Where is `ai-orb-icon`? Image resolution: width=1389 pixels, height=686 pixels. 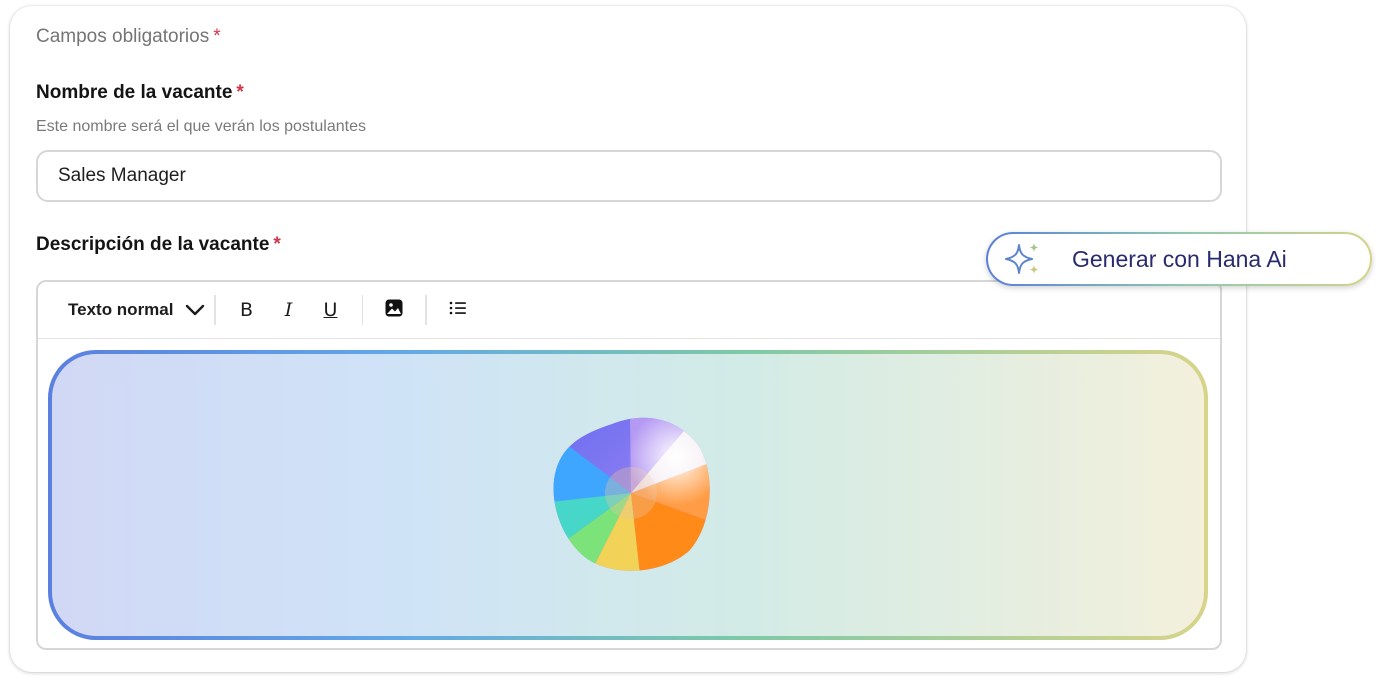 ai-orb-icon is located at coordinates (631, 493).